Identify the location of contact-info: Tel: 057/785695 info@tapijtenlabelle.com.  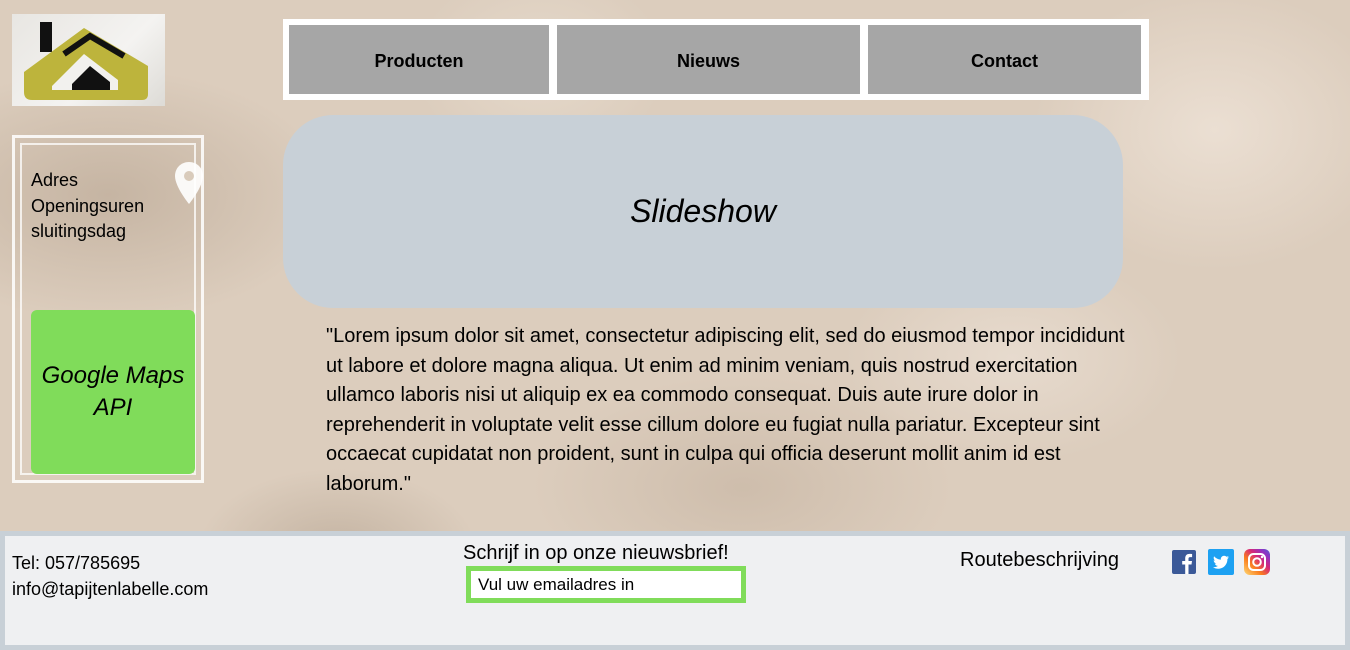
(110, 576).